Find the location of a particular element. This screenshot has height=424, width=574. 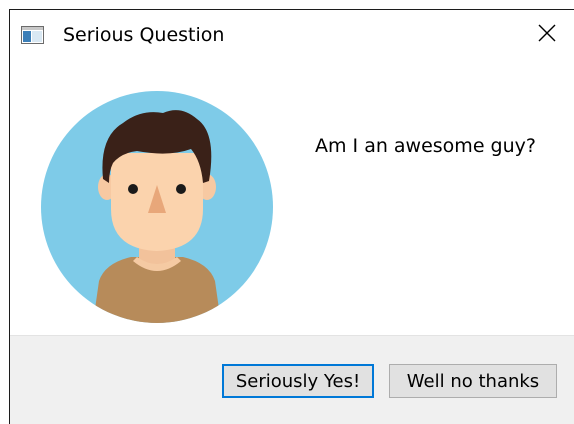

well-no-thanks-button: Well no thanks is located at coordinates (473, 381).